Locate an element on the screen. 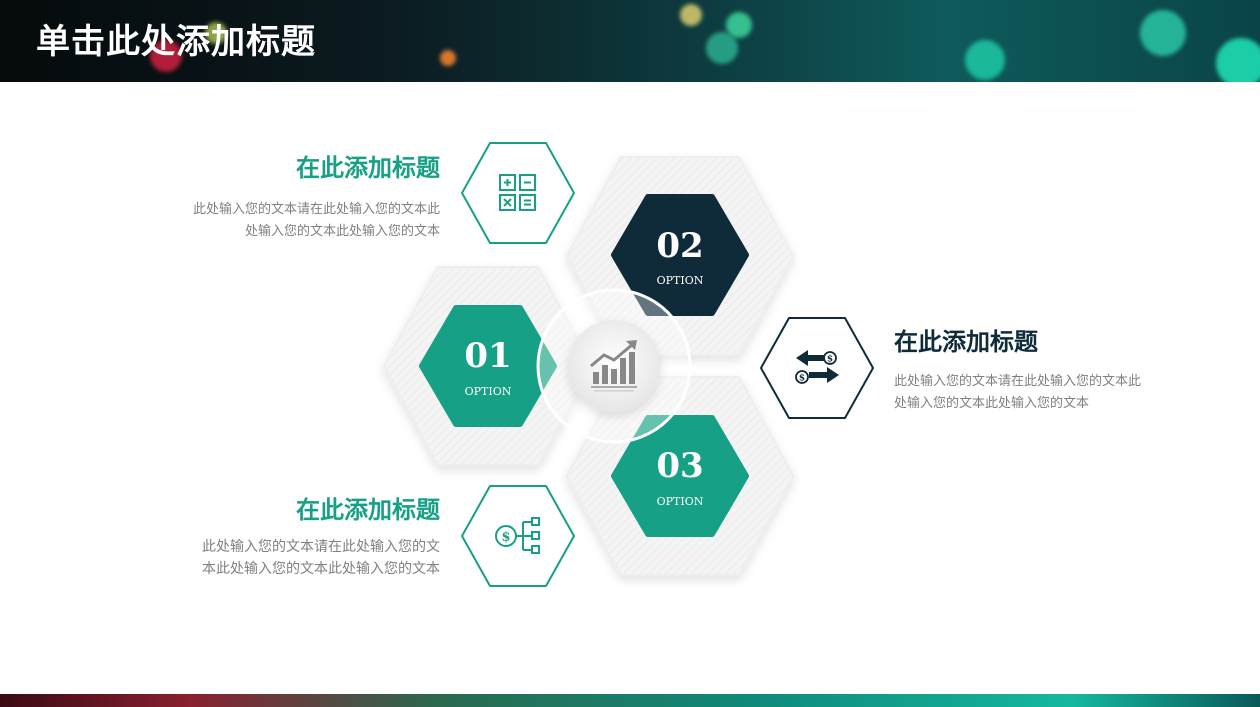 Image resolution: width=1260 pixels, height=707 pixels. item-2-desc-line-1: 此处输入您的文本请在此处输入您的文本此 is located at coordinates (1018, 381).